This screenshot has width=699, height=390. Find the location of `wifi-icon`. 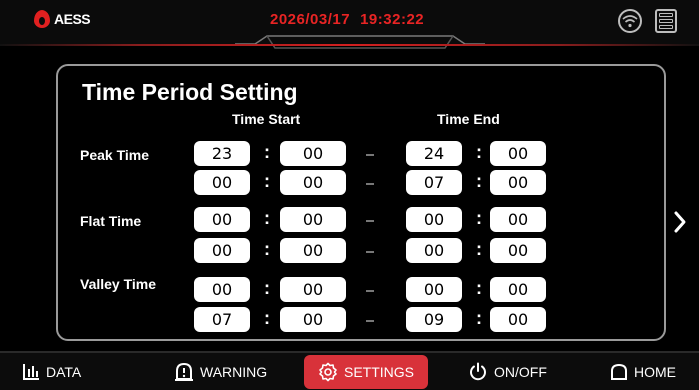

wifi-icon is located at coordinates (630, 21).